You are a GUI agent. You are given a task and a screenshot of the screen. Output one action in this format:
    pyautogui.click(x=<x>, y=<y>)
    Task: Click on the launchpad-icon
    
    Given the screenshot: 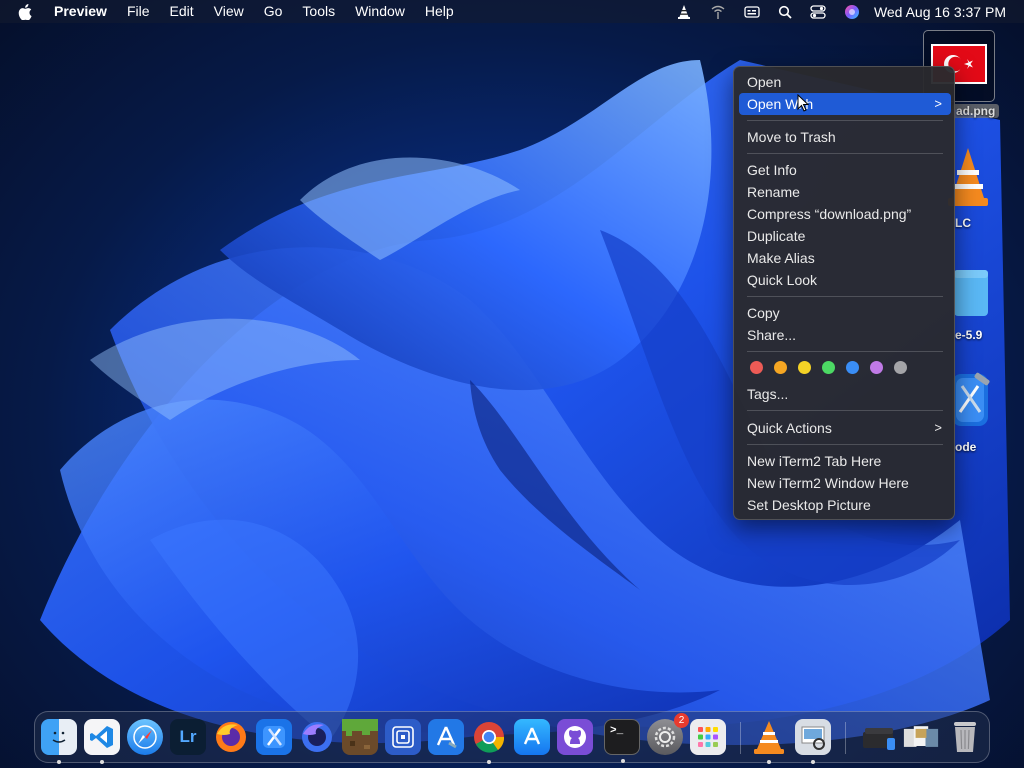 What is the action you would take?
    pyautogui.click(x=708, y=737)
    